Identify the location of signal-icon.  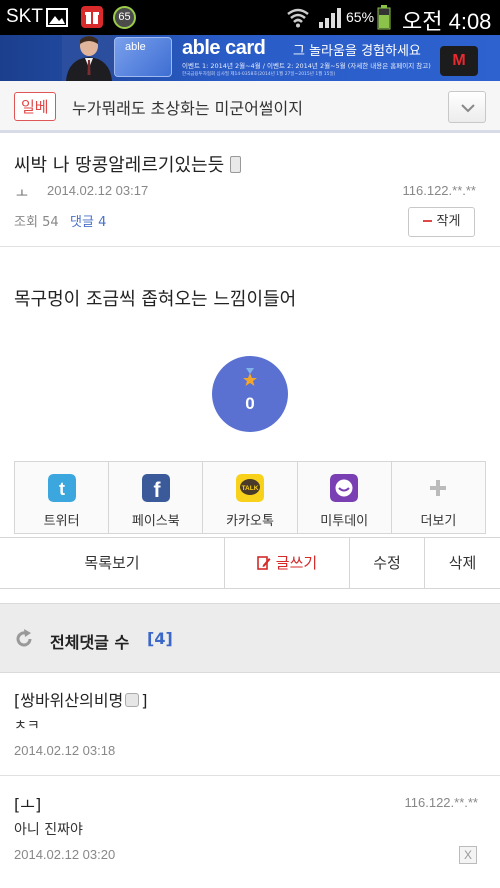
(330, 18).